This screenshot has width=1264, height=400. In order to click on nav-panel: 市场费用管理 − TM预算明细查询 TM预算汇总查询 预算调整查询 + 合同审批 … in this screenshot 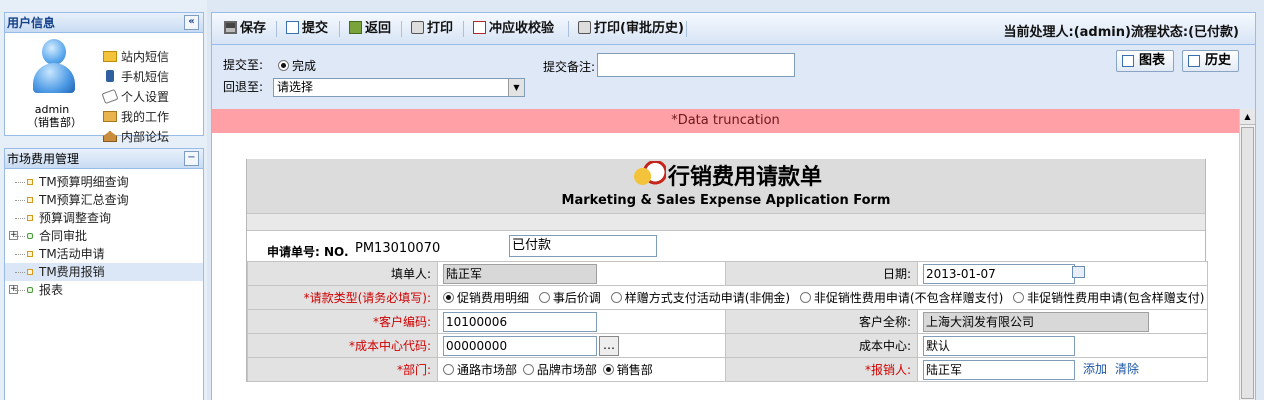, I will do `click(104, 274)`.